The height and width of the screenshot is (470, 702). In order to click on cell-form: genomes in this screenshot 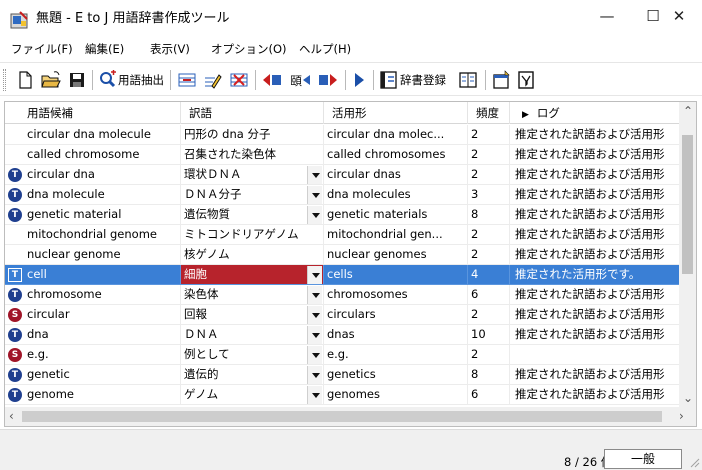, I will do `click(396, 395)`.